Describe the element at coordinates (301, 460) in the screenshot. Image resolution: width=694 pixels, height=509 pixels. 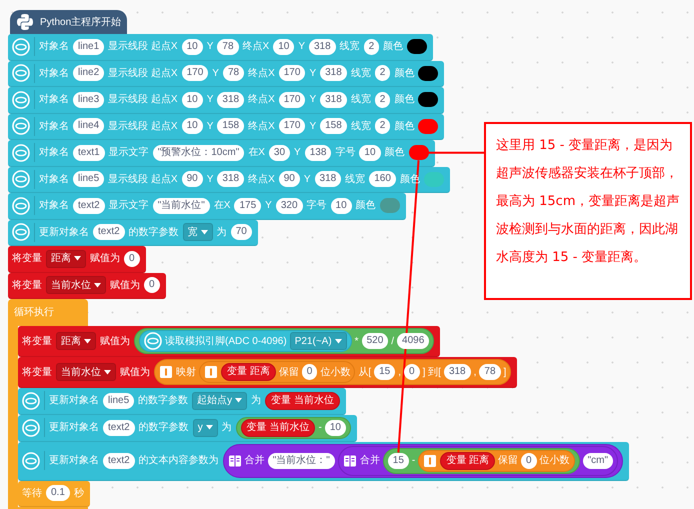
I see `text-field: "当前水位："` at that location.